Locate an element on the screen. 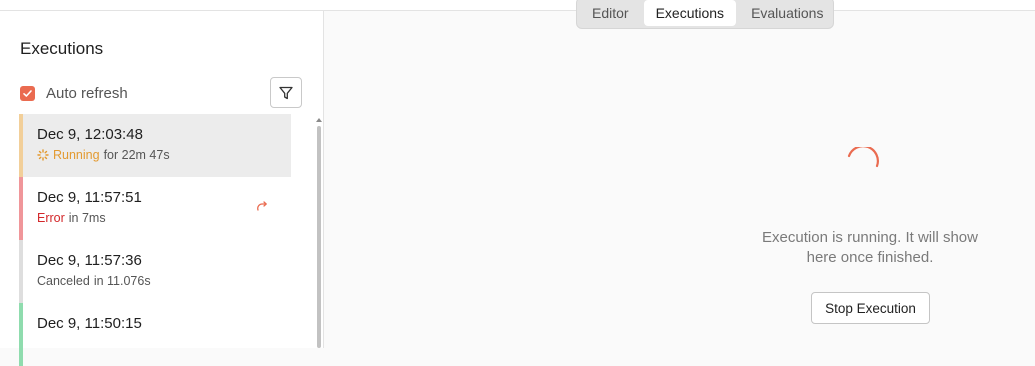 Image resolution: width=1035 pixels, height=366 pixels. status-detail: for 22m 47s is located at coordinates (136, 155).